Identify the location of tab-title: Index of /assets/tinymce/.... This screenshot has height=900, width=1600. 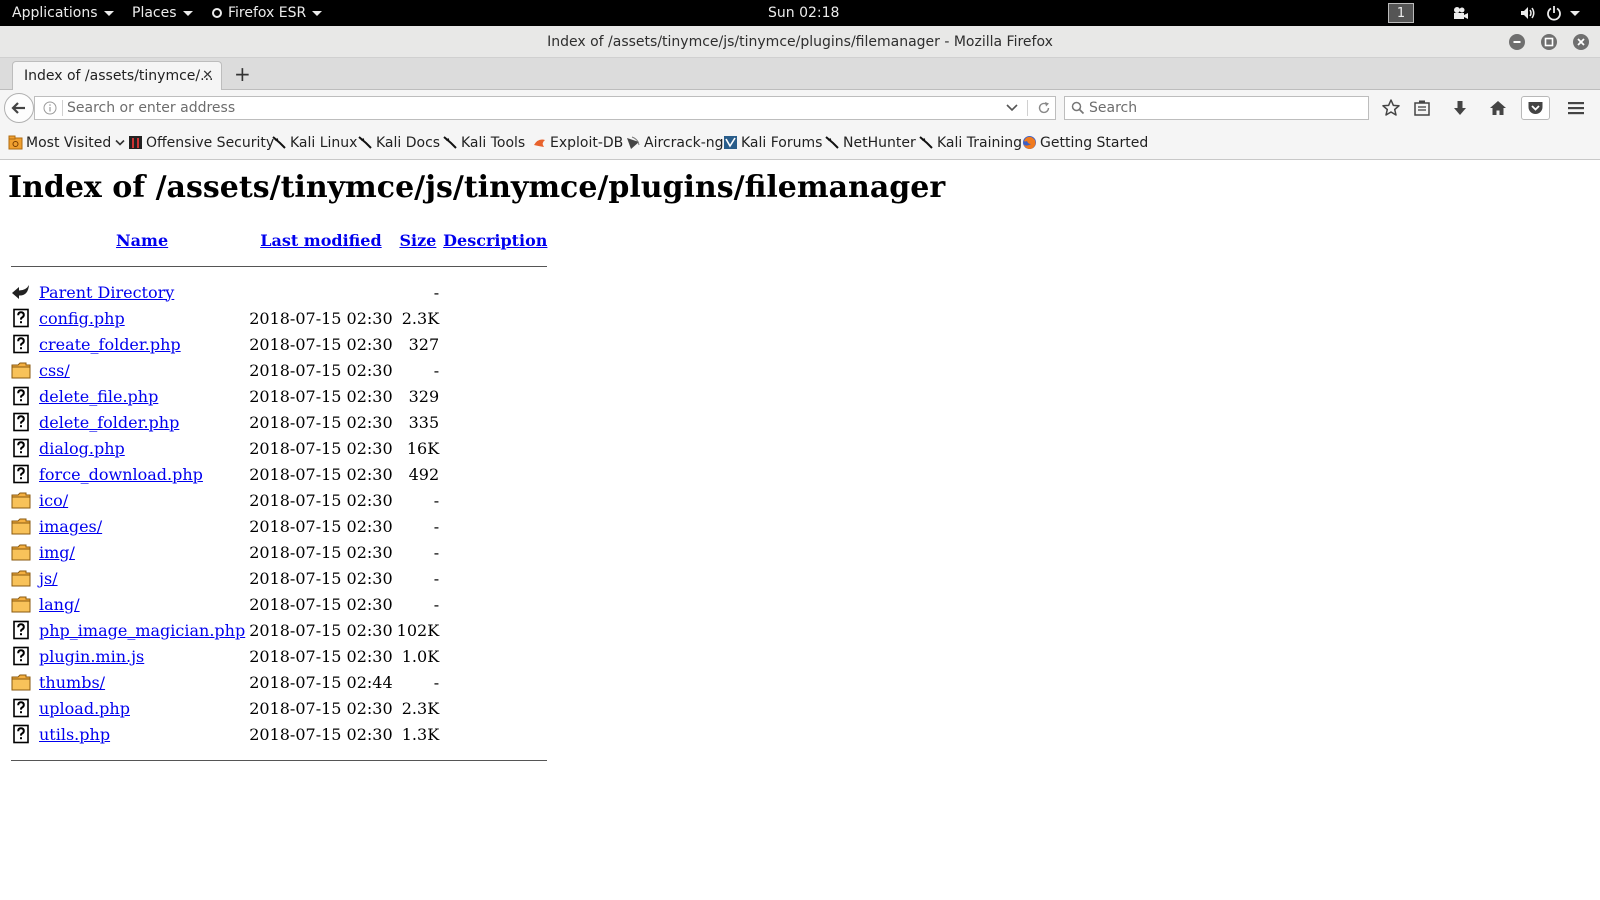
(119, 76).